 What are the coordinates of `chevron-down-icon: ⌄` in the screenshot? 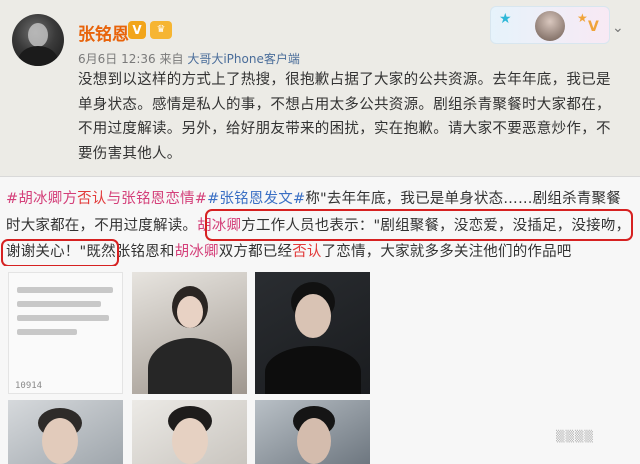 It's located at (618, 28).